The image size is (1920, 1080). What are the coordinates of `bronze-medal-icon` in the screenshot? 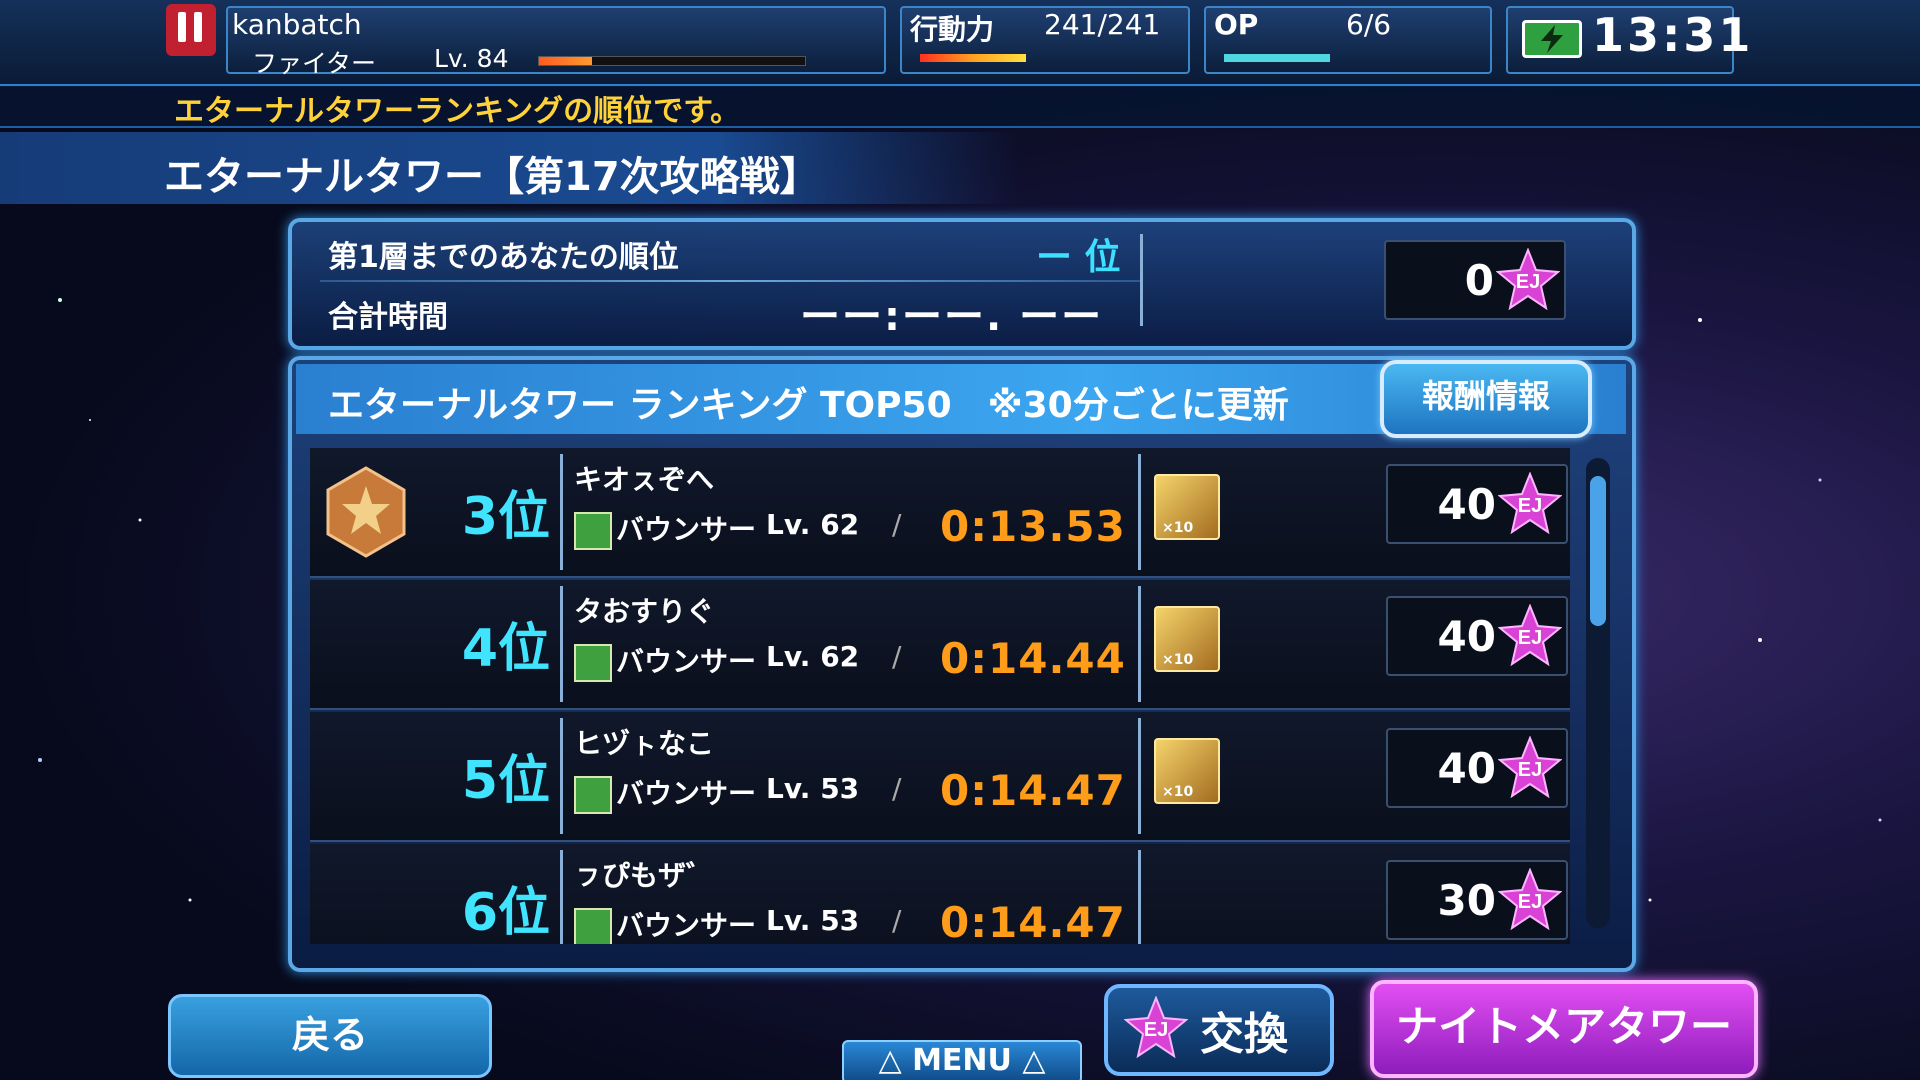 It's located at (366, 512).